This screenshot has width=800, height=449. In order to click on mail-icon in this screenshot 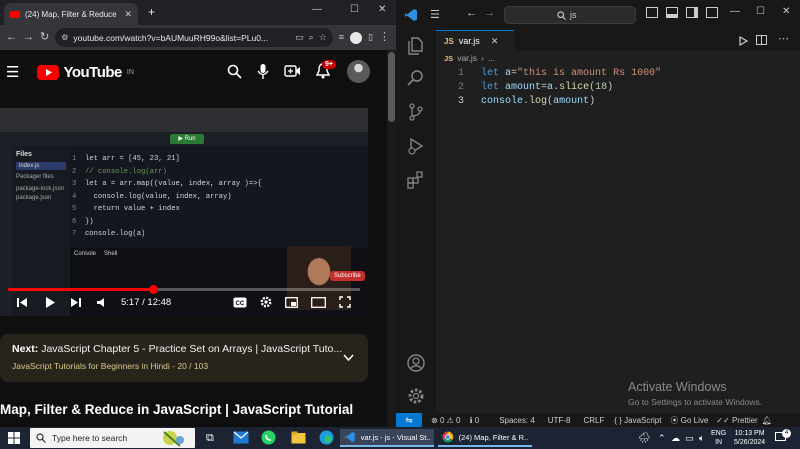, I will do `click(241, 437)`.